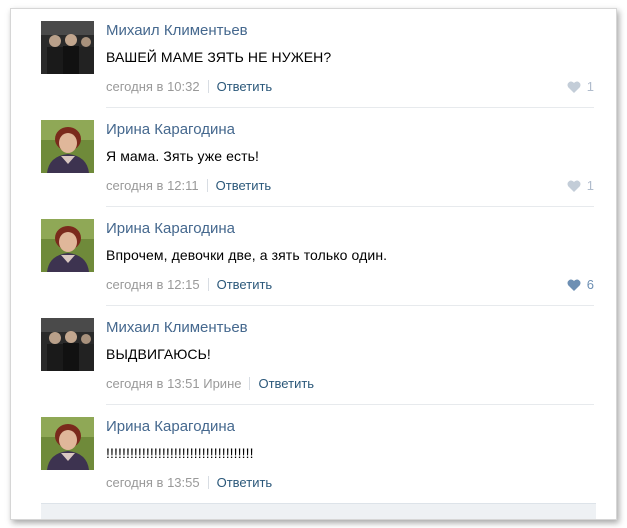 This screenshot has height=528, width=627. Describe the element at coordinates (158, 354) in the screenshot. I see `comment-text: ВЫДВИГАЮСЬ!` at that location.